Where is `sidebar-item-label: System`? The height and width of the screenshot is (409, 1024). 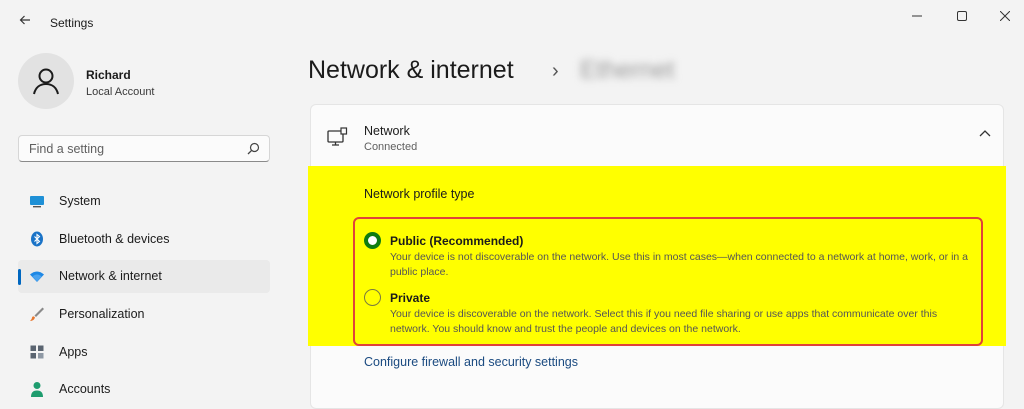
sidebar-item-label: System is located at coordinates (80, 201).